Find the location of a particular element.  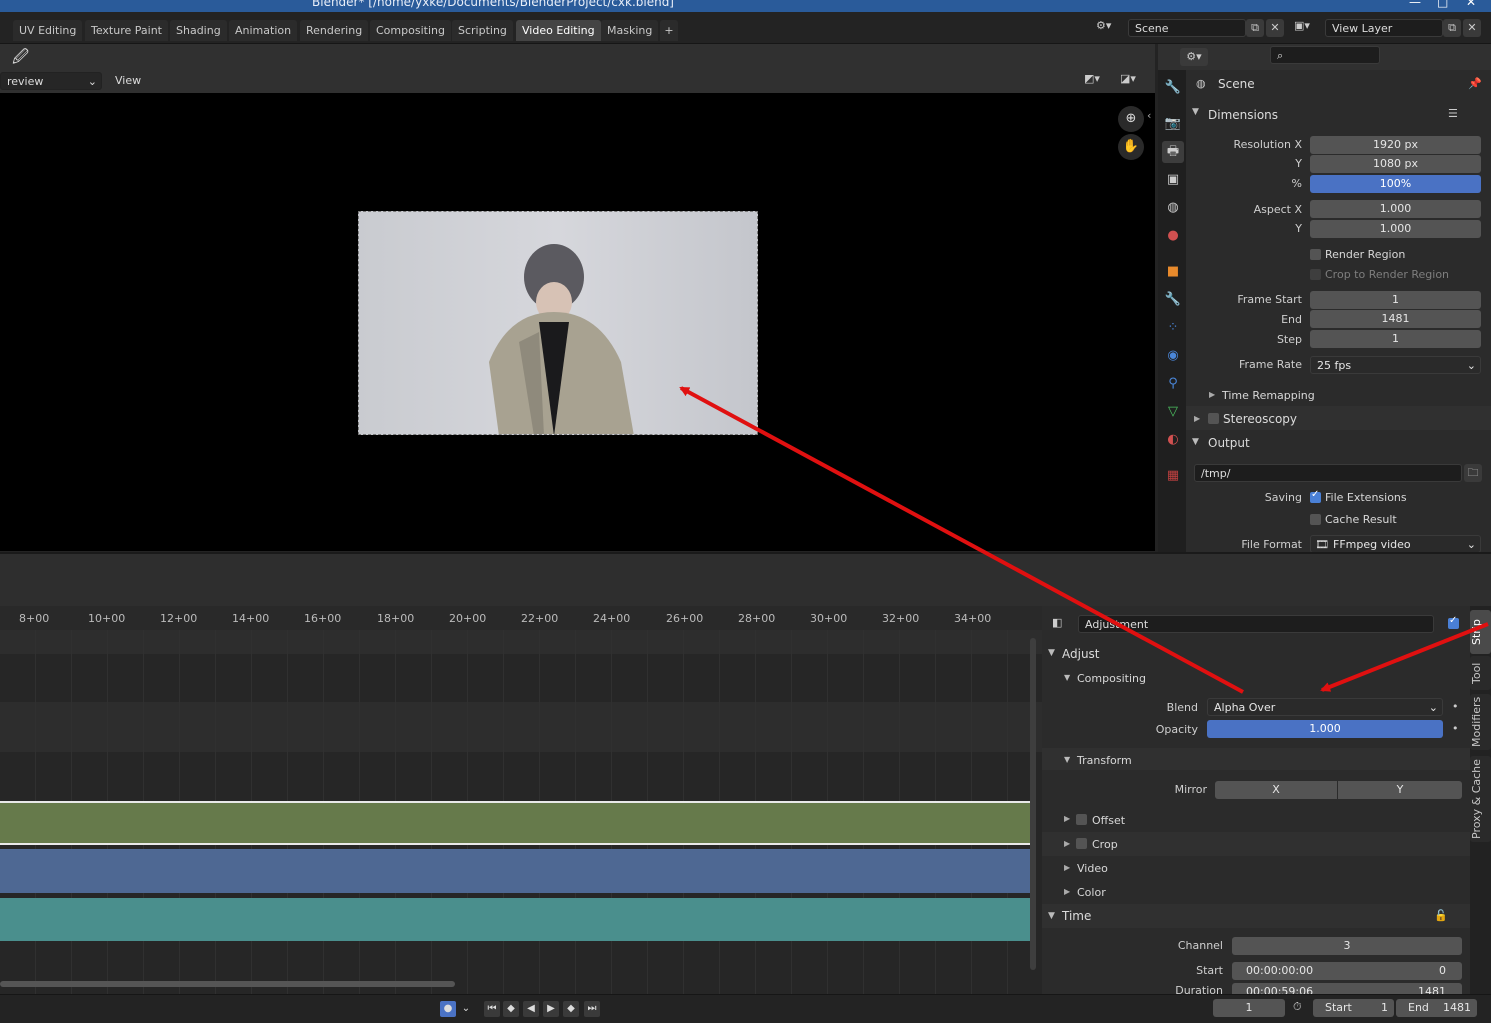

remove-view-layer-icon: ✕ is located at coordinates (1472, 28).